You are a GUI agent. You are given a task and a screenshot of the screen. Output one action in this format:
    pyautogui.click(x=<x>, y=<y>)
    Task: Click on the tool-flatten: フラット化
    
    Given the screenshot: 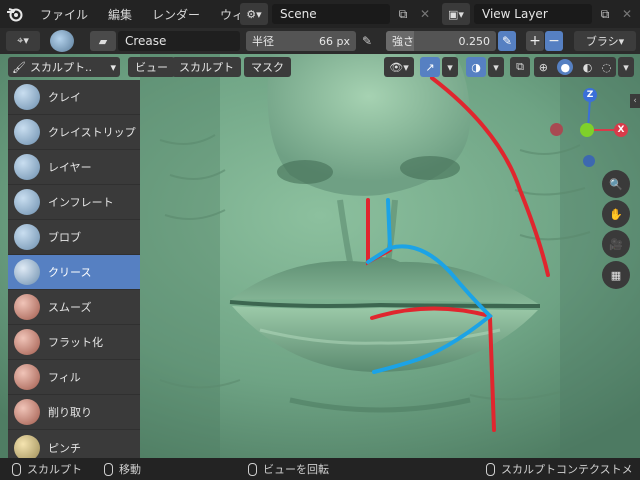 What is the action you would take?
    pyautogui.click(x=74, y=342)
    